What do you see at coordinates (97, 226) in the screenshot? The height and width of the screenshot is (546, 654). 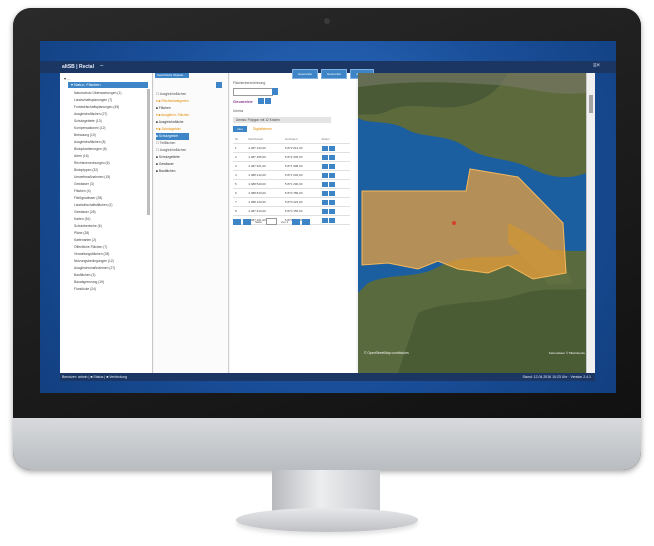 I see `tree-item: Schutzbereiche (6)` at bounding box center [97, 226].